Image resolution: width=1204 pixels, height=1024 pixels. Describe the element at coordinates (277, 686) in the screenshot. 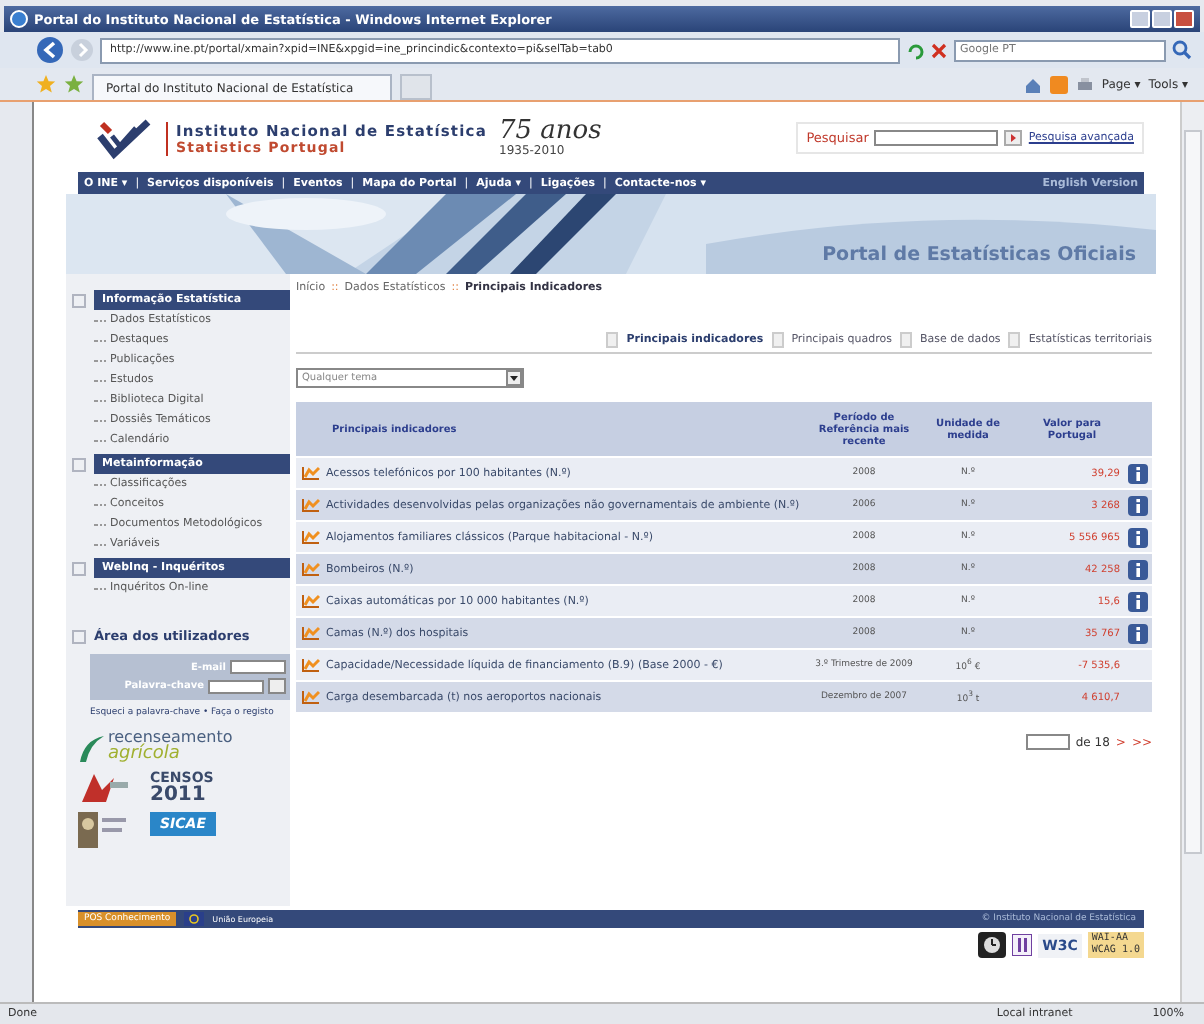

I see `login-button` at that location.